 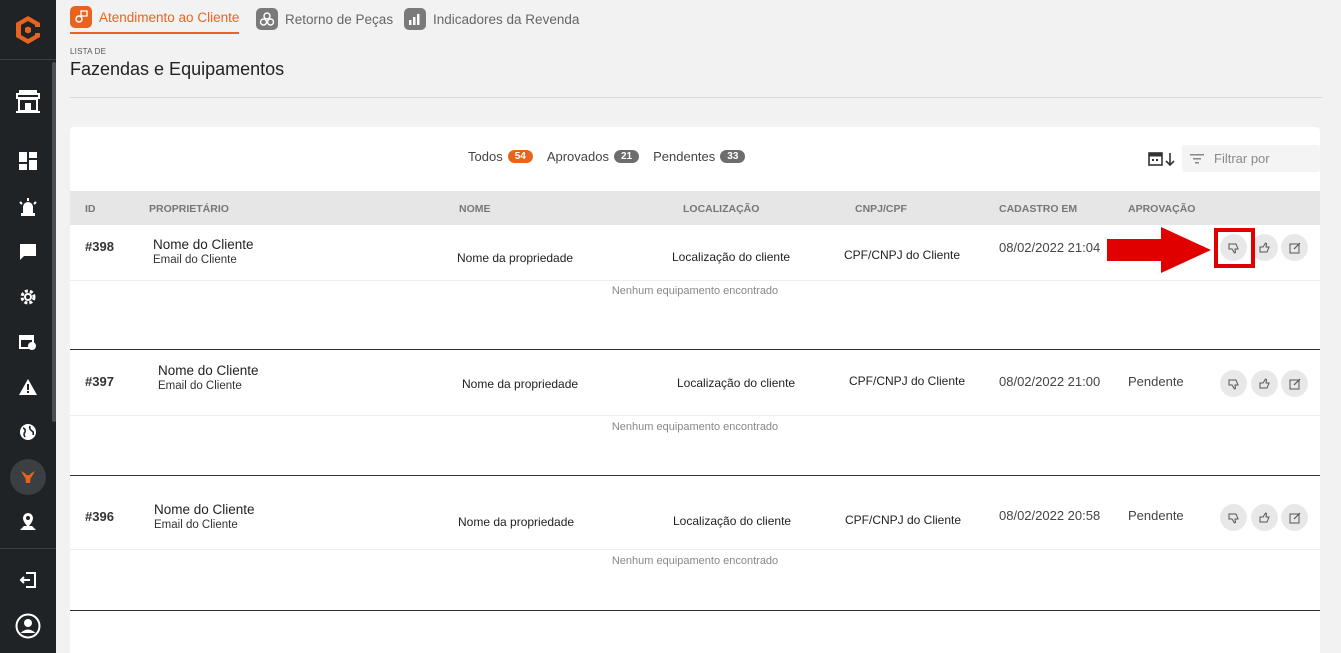 I want to click on sidebar-item-warning, so click(x=28, y=387).